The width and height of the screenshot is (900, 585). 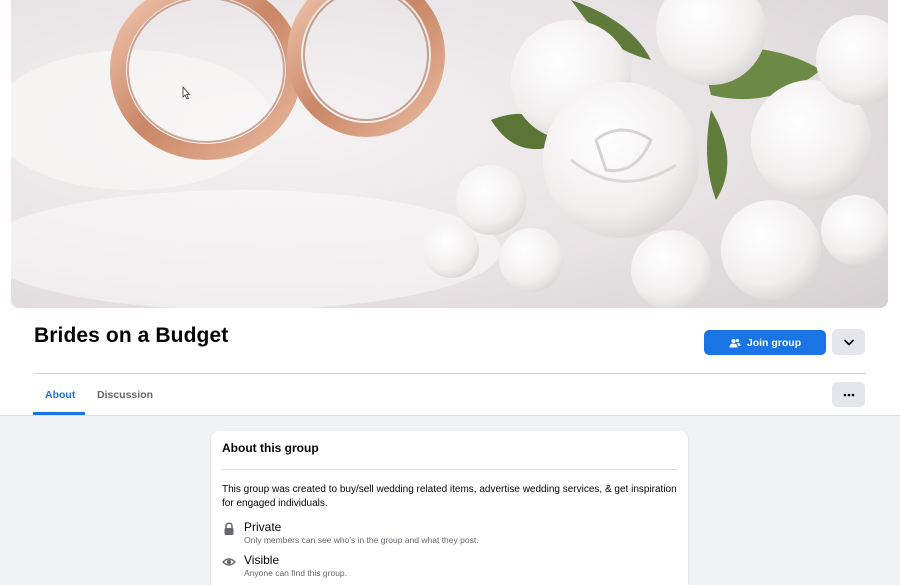 What do you see at coordinates (449, 469) in the screenshot?
I see `about-card-divider` at bounding box center [449, 469].